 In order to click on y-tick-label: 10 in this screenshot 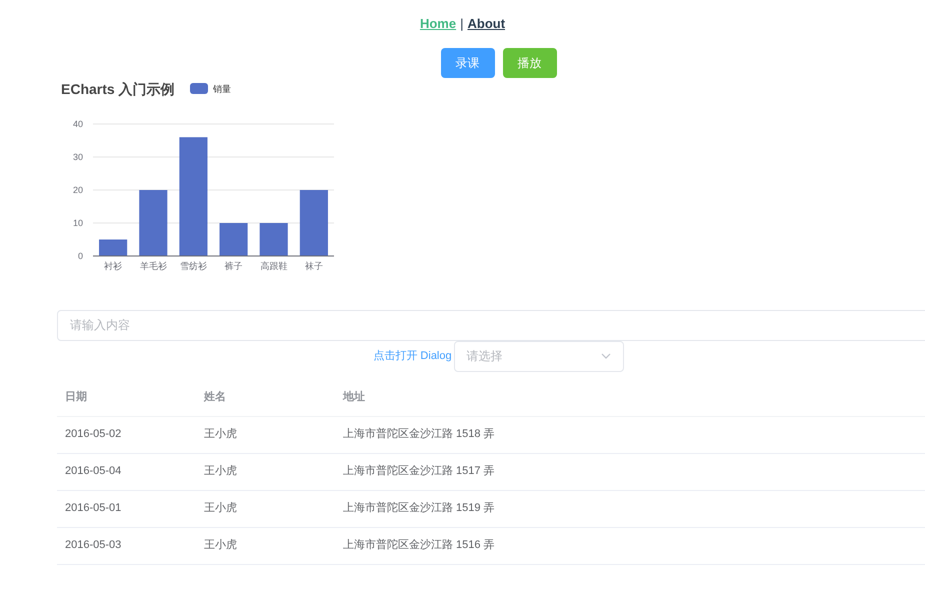, I will do `click(77, 223)`.